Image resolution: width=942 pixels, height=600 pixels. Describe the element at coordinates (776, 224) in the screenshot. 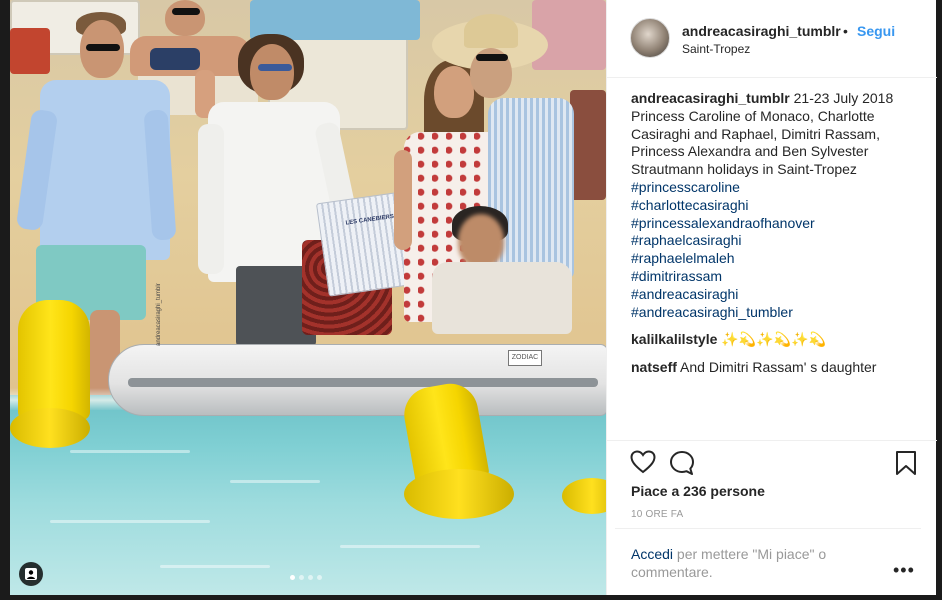

I see `hashtag-link: #princessalexandraofhanover` at that location.